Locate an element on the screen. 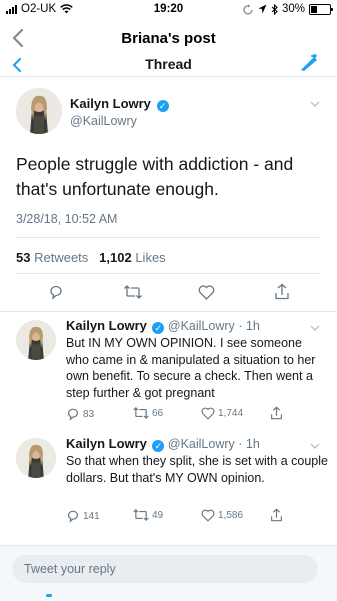 This screenshot has width=337, height=601. retweet-button: 66 is located at coordinates (148, 413).